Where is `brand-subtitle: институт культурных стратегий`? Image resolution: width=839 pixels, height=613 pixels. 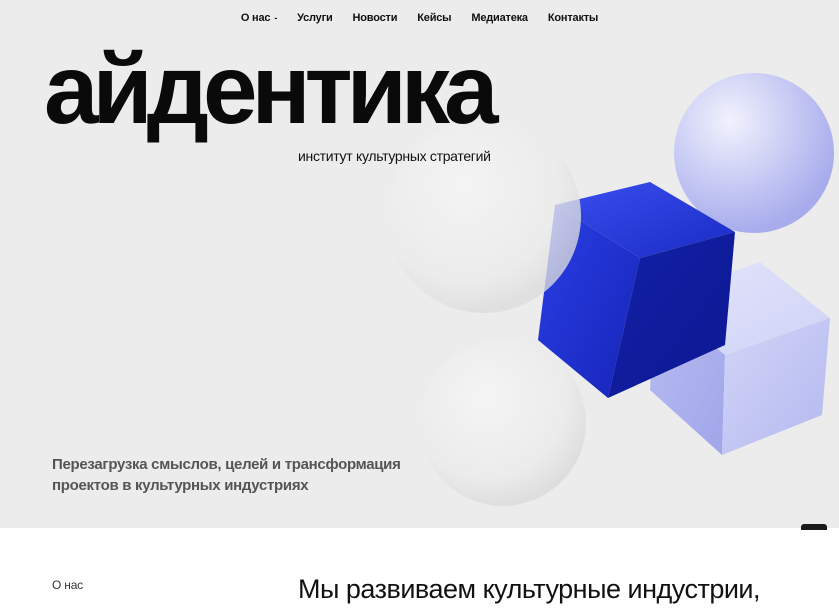 brand-subtitle: институт культурных стратегий is located at coordinates (394, 156).